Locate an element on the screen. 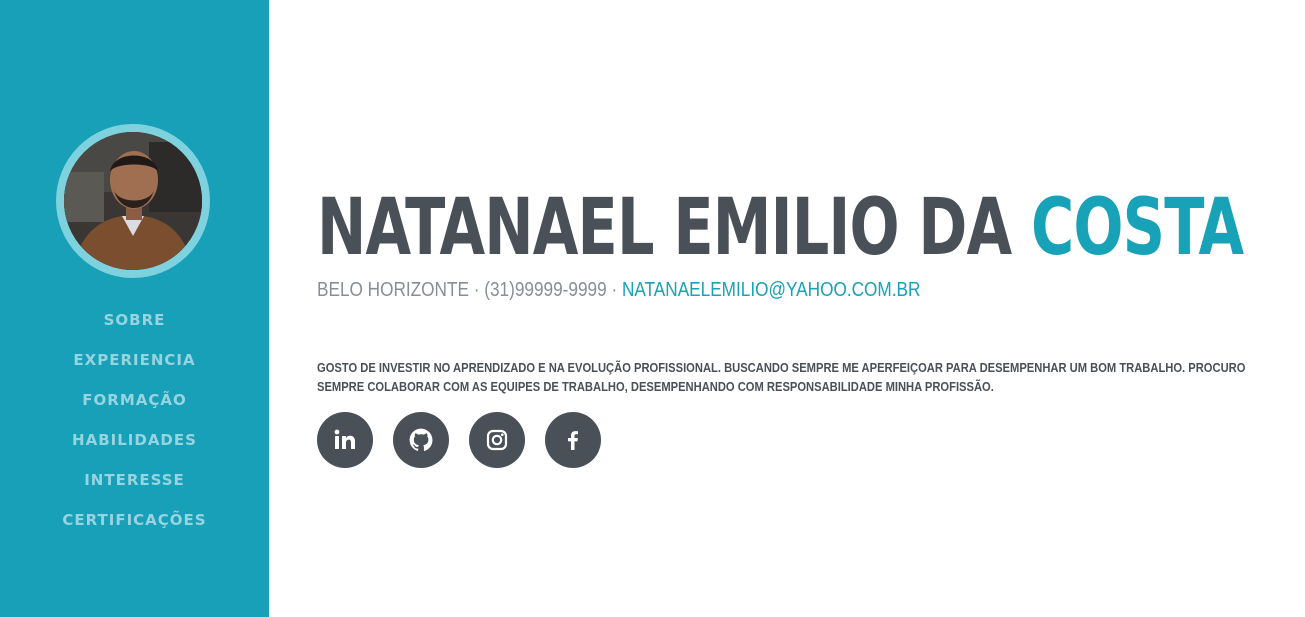 This screenshot has height=617, width=1305. nav-link-sobre: SOBRE is located at coordinates (135, 320).